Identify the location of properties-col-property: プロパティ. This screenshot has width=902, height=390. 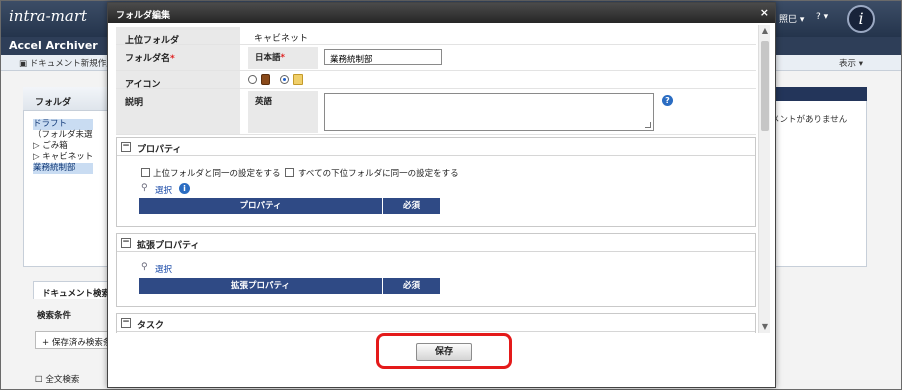
(260, 206).